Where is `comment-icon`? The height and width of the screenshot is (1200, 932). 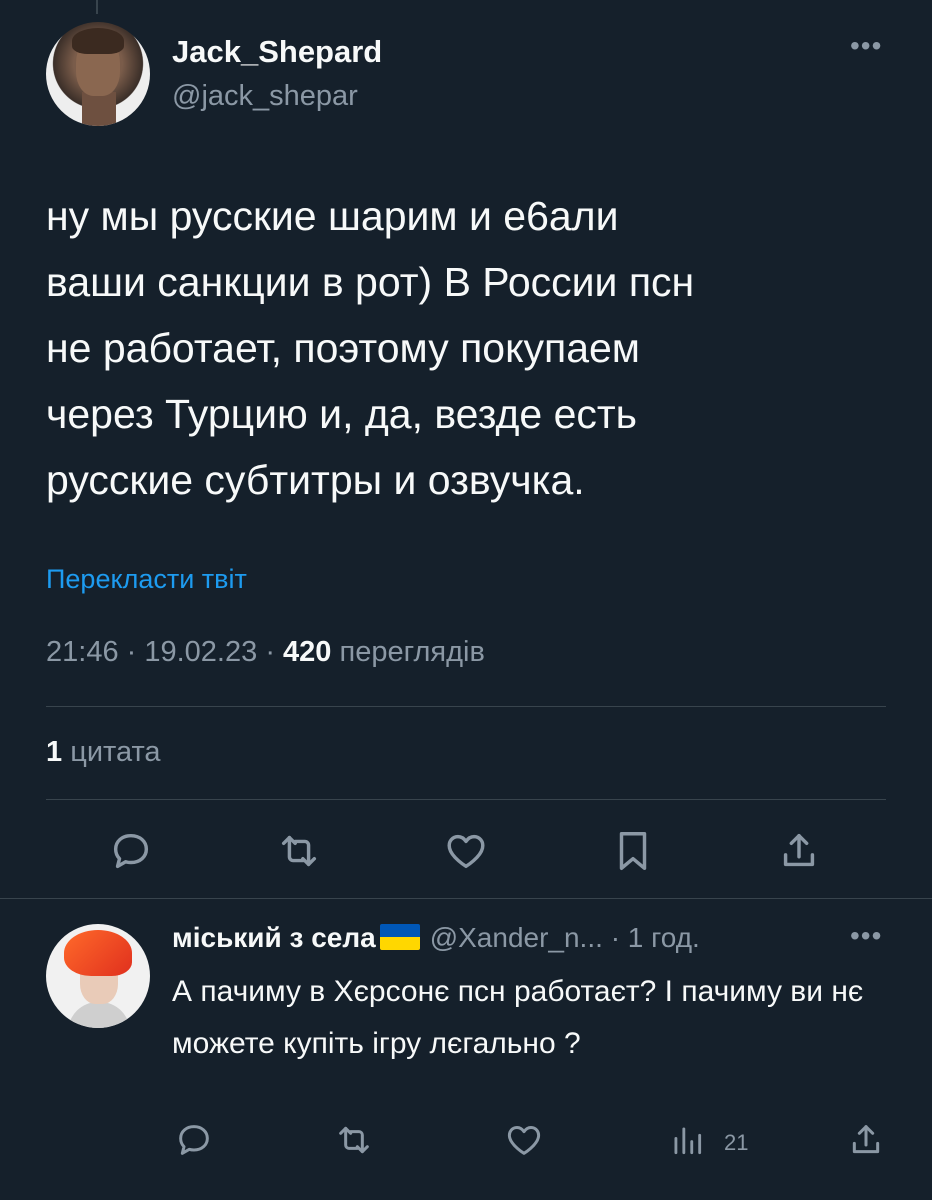
comment-icon is located at coordinates (131, 851).